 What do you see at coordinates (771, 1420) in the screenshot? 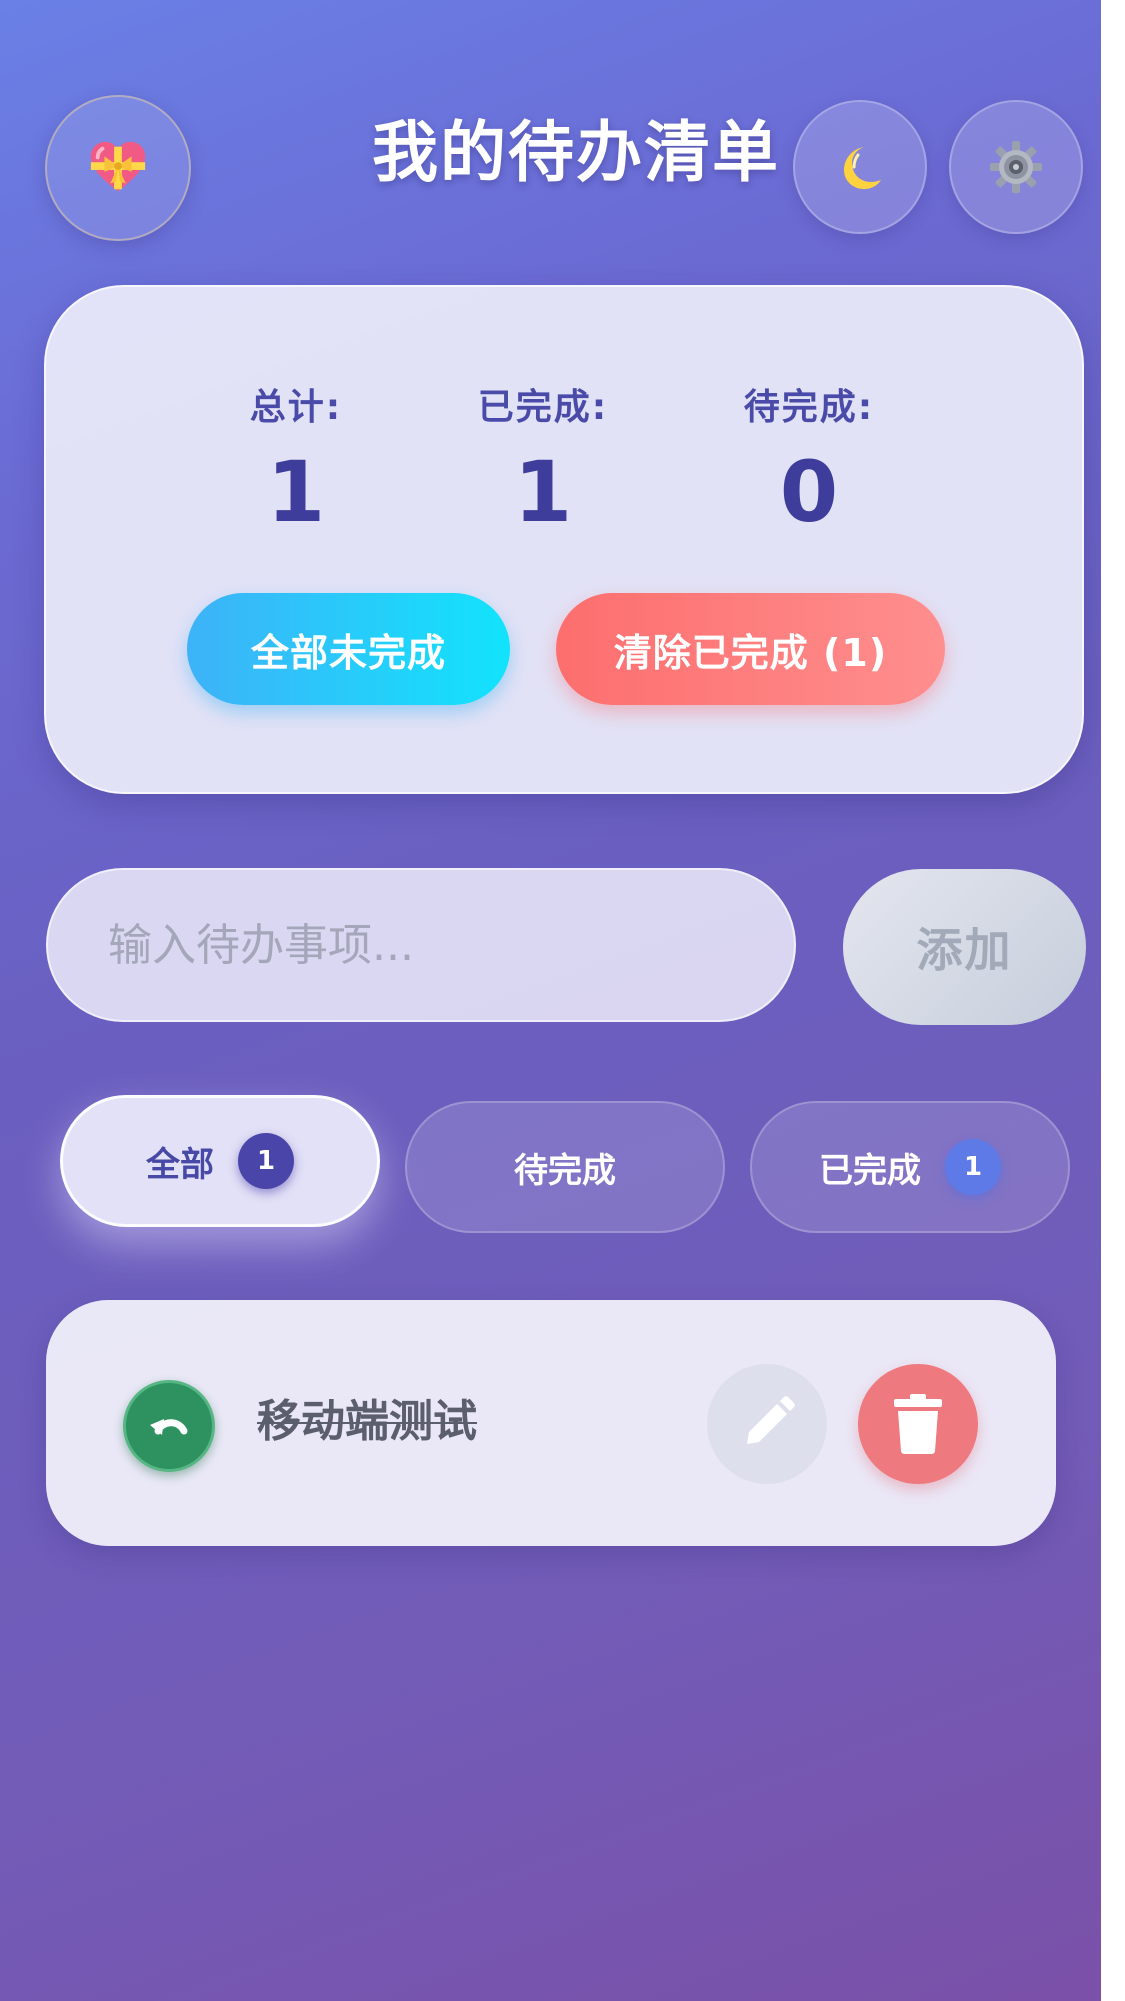
I see `pencil-icon` at bounding box center [771, 1420].